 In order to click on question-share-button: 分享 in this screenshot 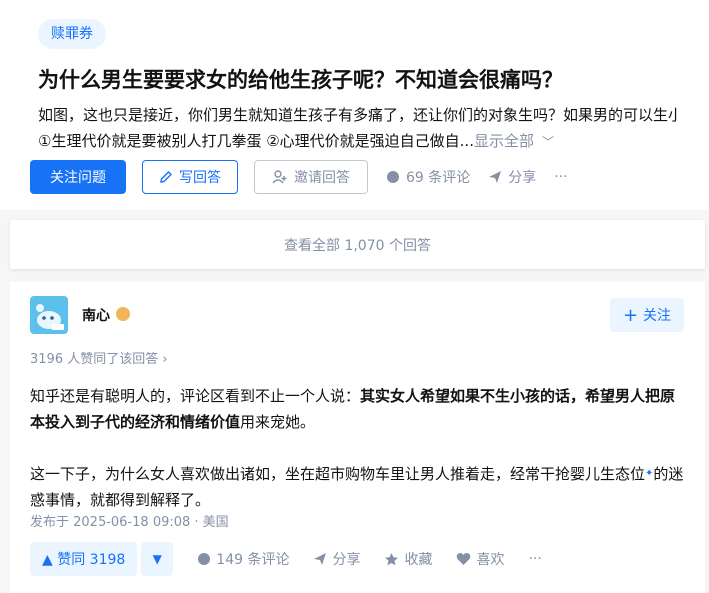, I will do `click(512, 177)`.